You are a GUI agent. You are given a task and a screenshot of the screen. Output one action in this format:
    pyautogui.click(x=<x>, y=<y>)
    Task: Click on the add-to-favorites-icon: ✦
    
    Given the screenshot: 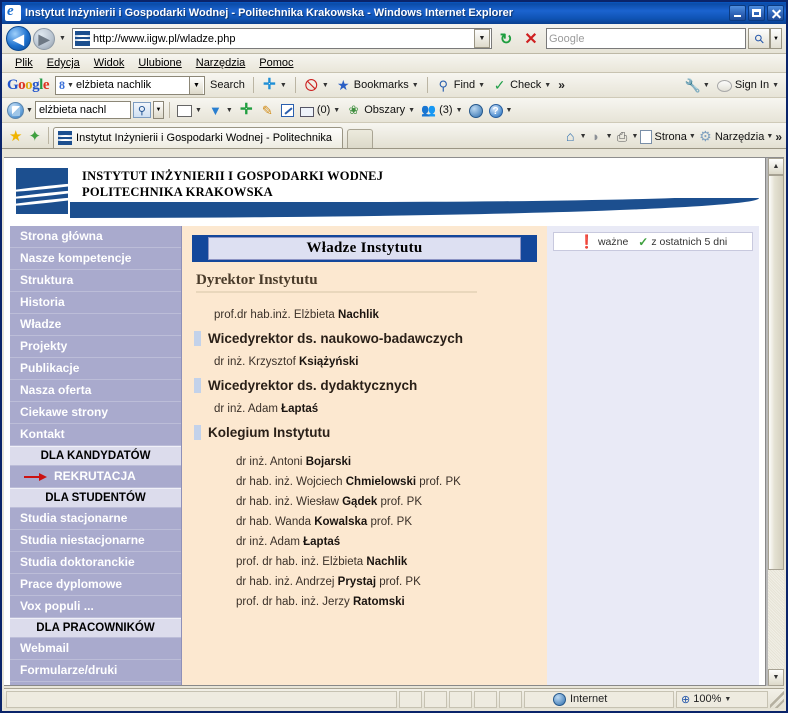 What is the action you would take?
    pyautogui.click(x=34, y=137)
    